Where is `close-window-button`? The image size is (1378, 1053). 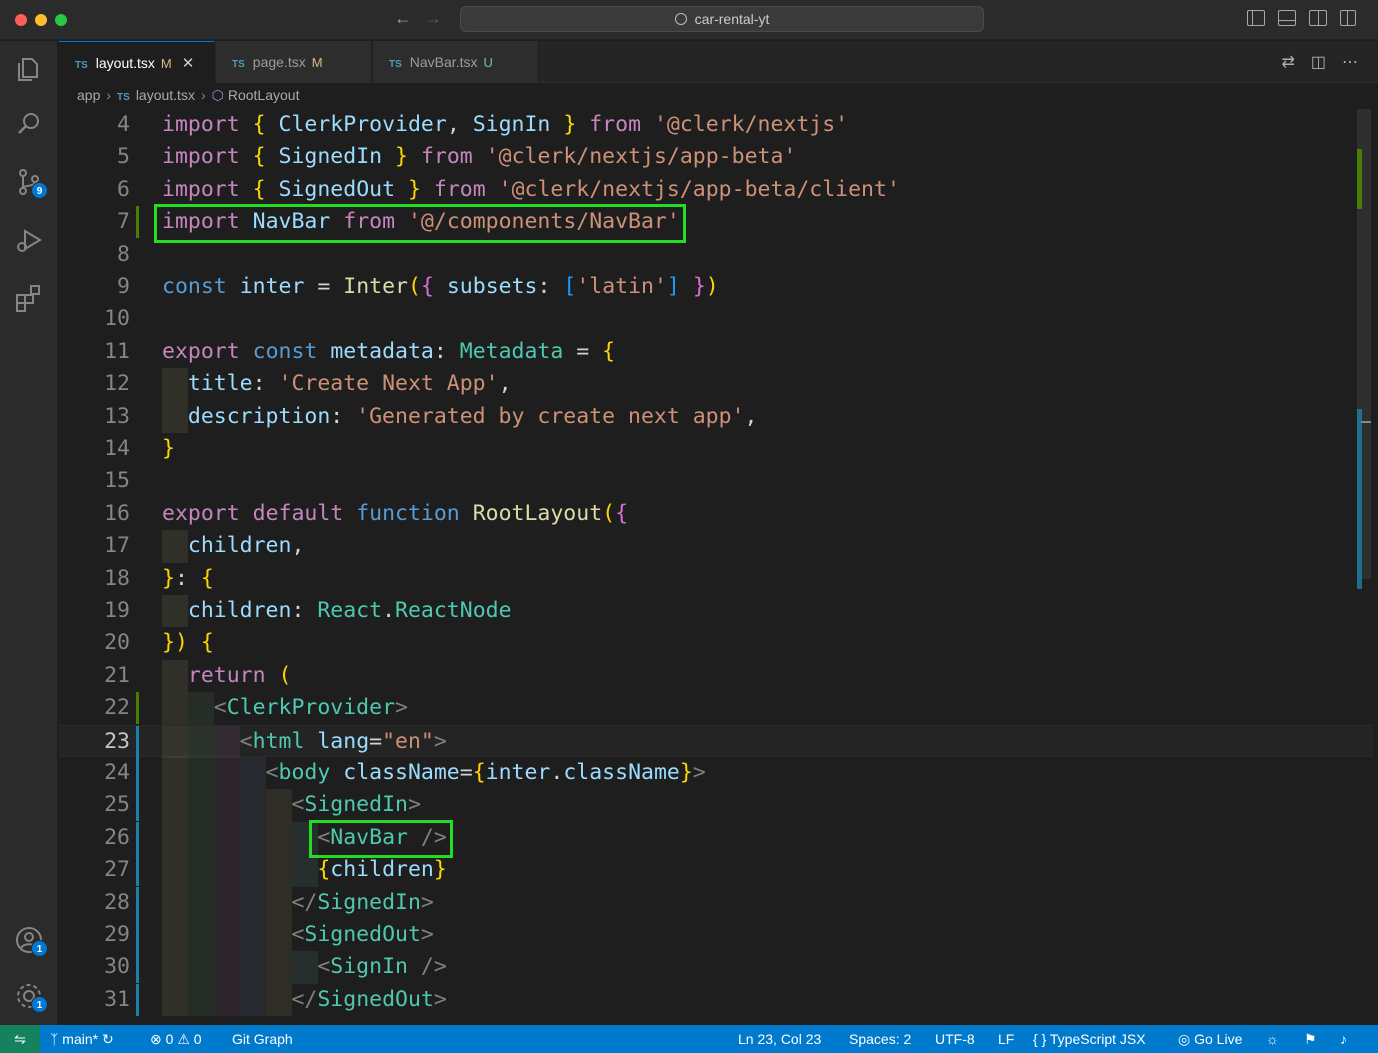 close-window-button is located at coordinates (21, 20).